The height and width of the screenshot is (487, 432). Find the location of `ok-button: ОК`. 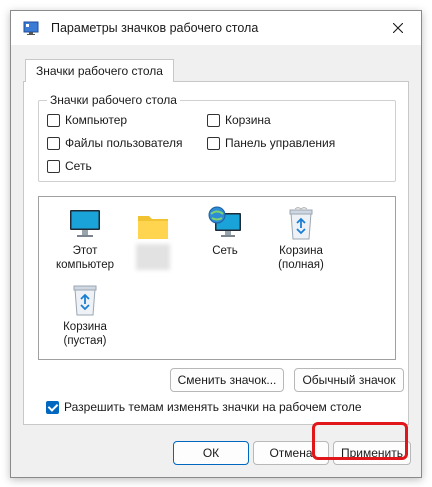

ok-button: ОК is located at coordinates (211, 453).